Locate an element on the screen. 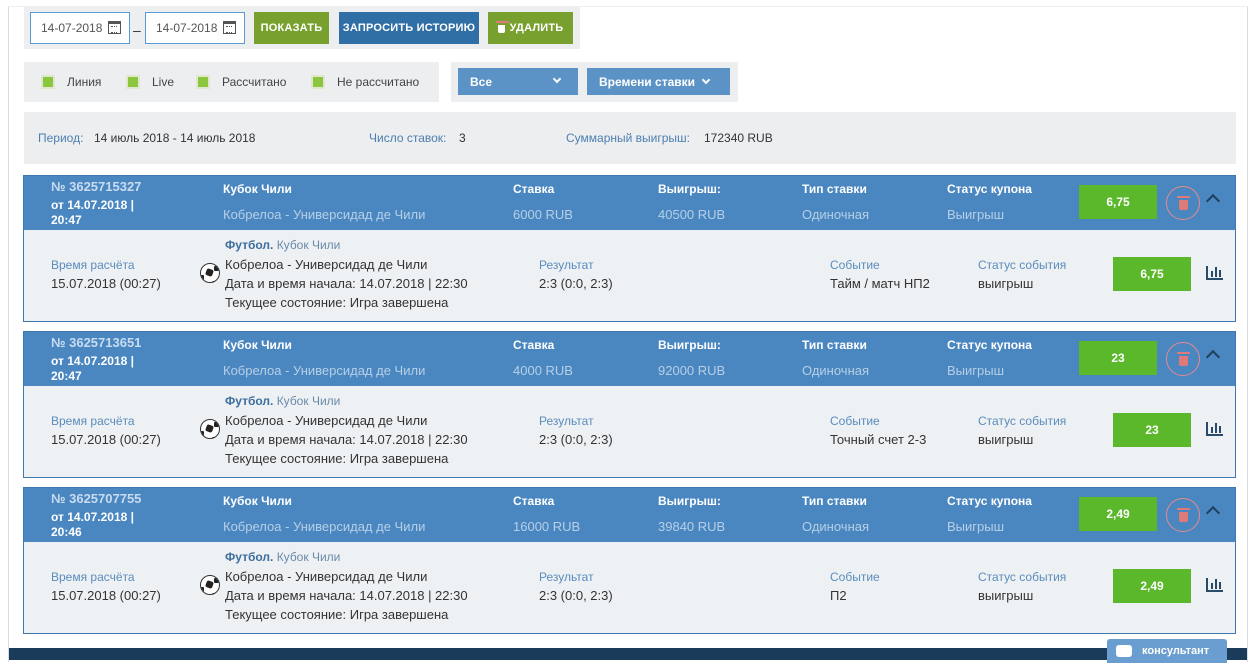  sport-tournament: Футбол. Кубок Чили is located at coordinates (282, 401).